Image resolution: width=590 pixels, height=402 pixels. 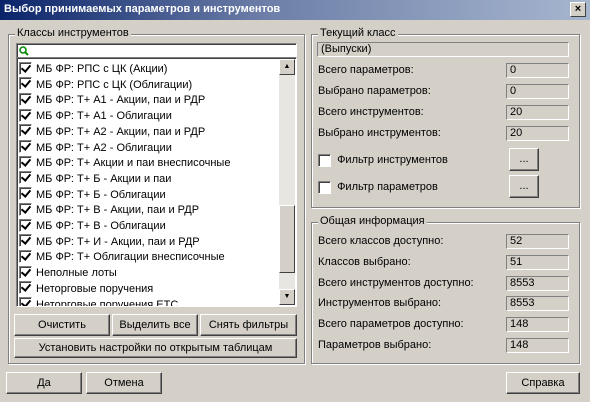 What do you see at coordinates (155, 325) in the screenshot?
I see `select-all-button: Выделить все` at bounding box center [155, 325].